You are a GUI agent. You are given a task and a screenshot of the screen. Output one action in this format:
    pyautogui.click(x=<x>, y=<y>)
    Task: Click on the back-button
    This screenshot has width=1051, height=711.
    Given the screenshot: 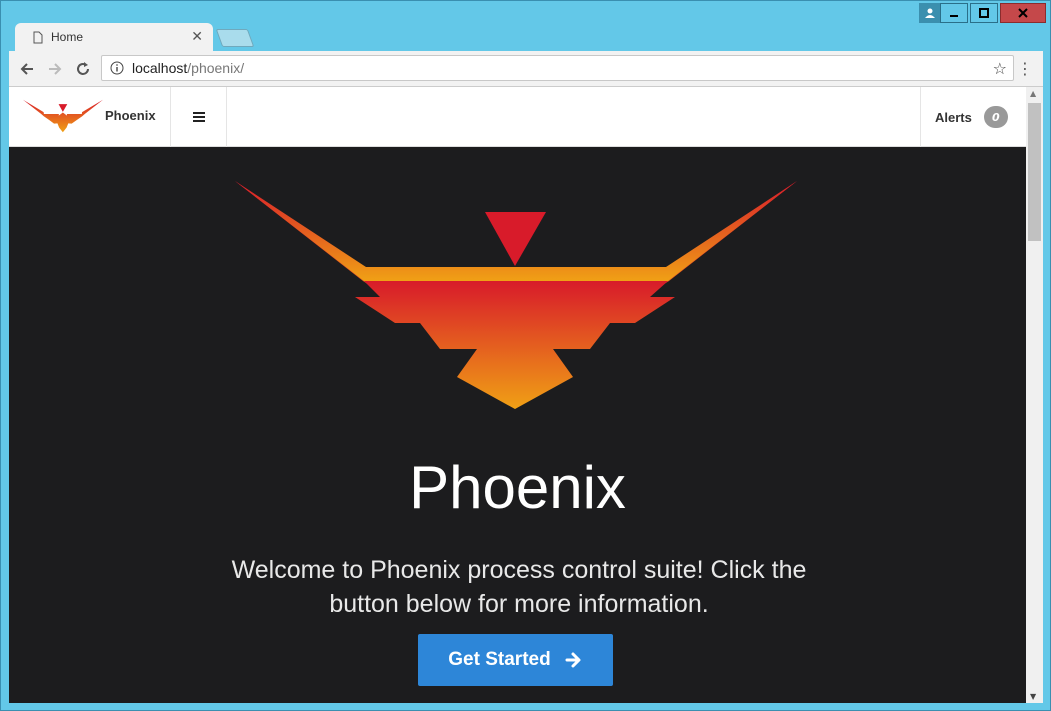 What is the action you would take?
    pyautogui.click(x=27, y=69)
    